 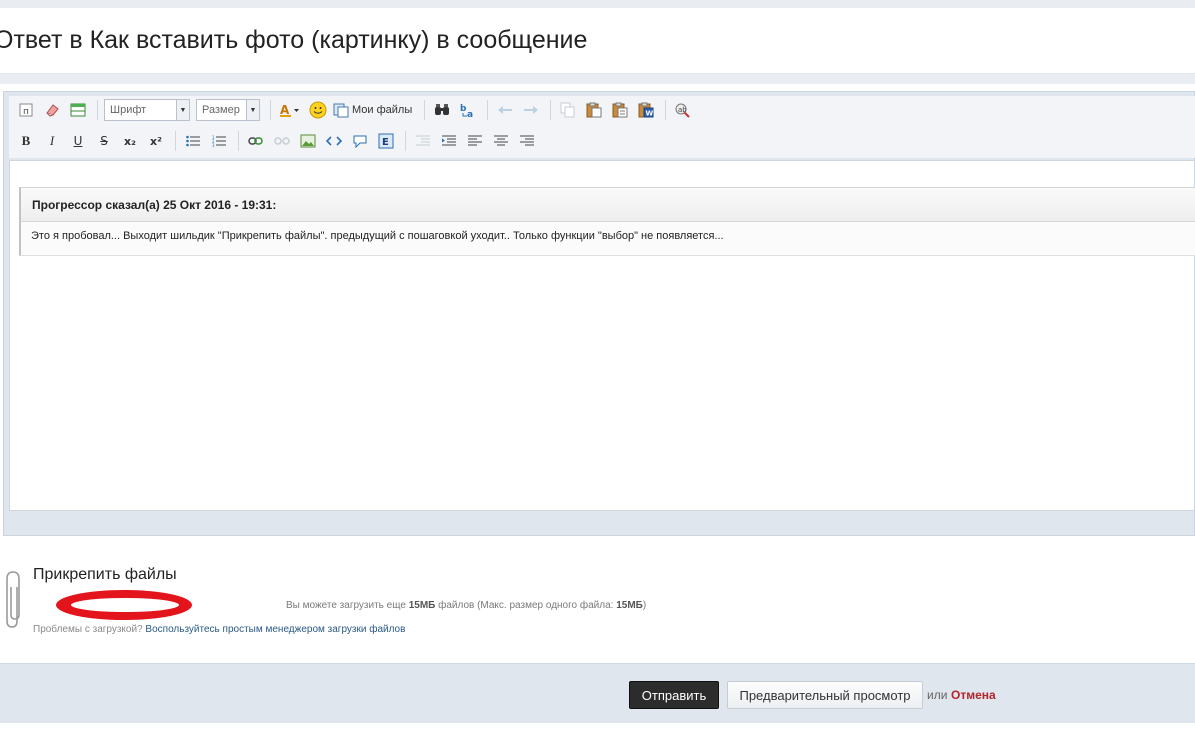 What do you see at coordinates (213, 145) in the screenshot?
I see `svg-text: 3` at bounding box center [213, 145].